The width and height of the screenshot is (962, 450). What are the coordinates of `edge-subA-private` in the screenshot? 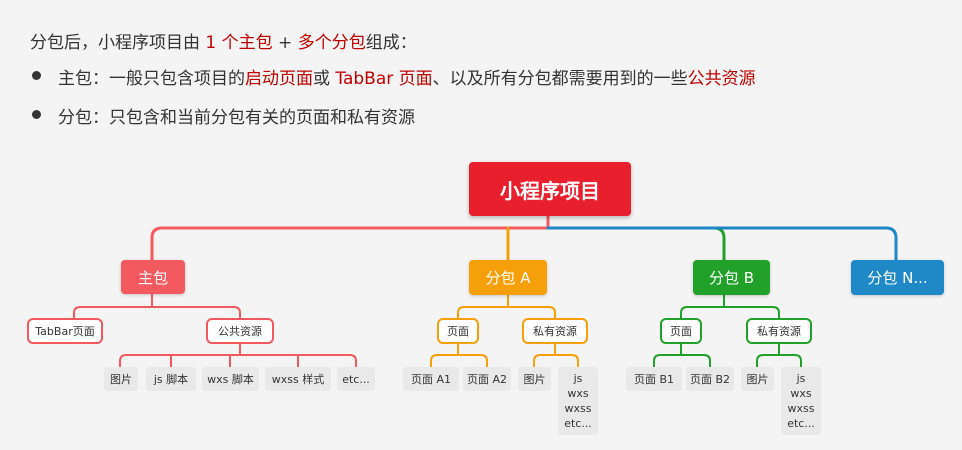 It's located at (556, 354).